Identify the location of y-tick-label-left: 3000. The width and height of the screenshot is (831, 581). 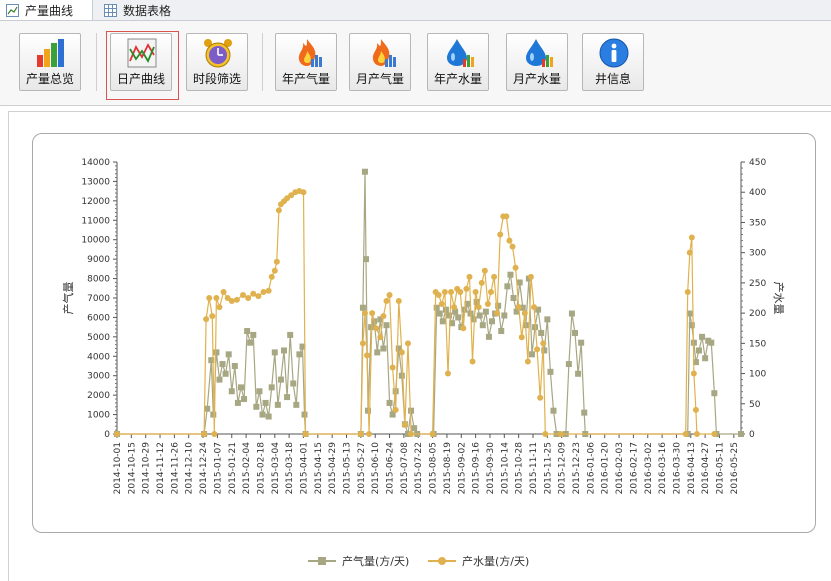
(98, 377).